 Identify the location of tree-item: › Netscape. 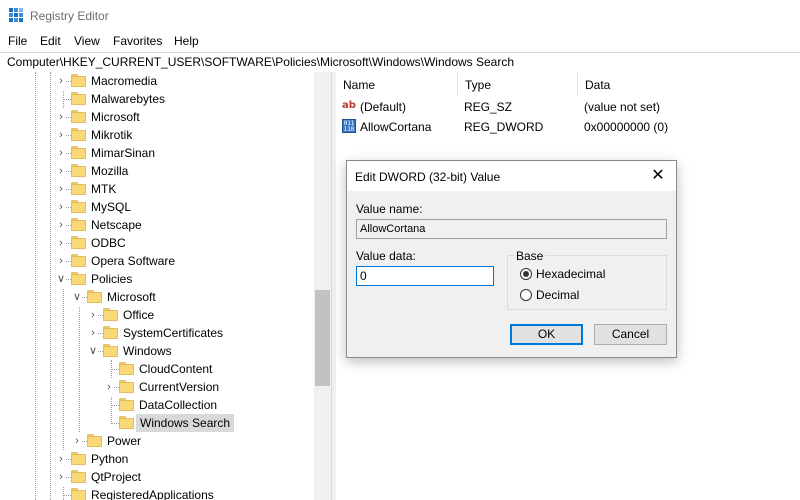
(157, 225).